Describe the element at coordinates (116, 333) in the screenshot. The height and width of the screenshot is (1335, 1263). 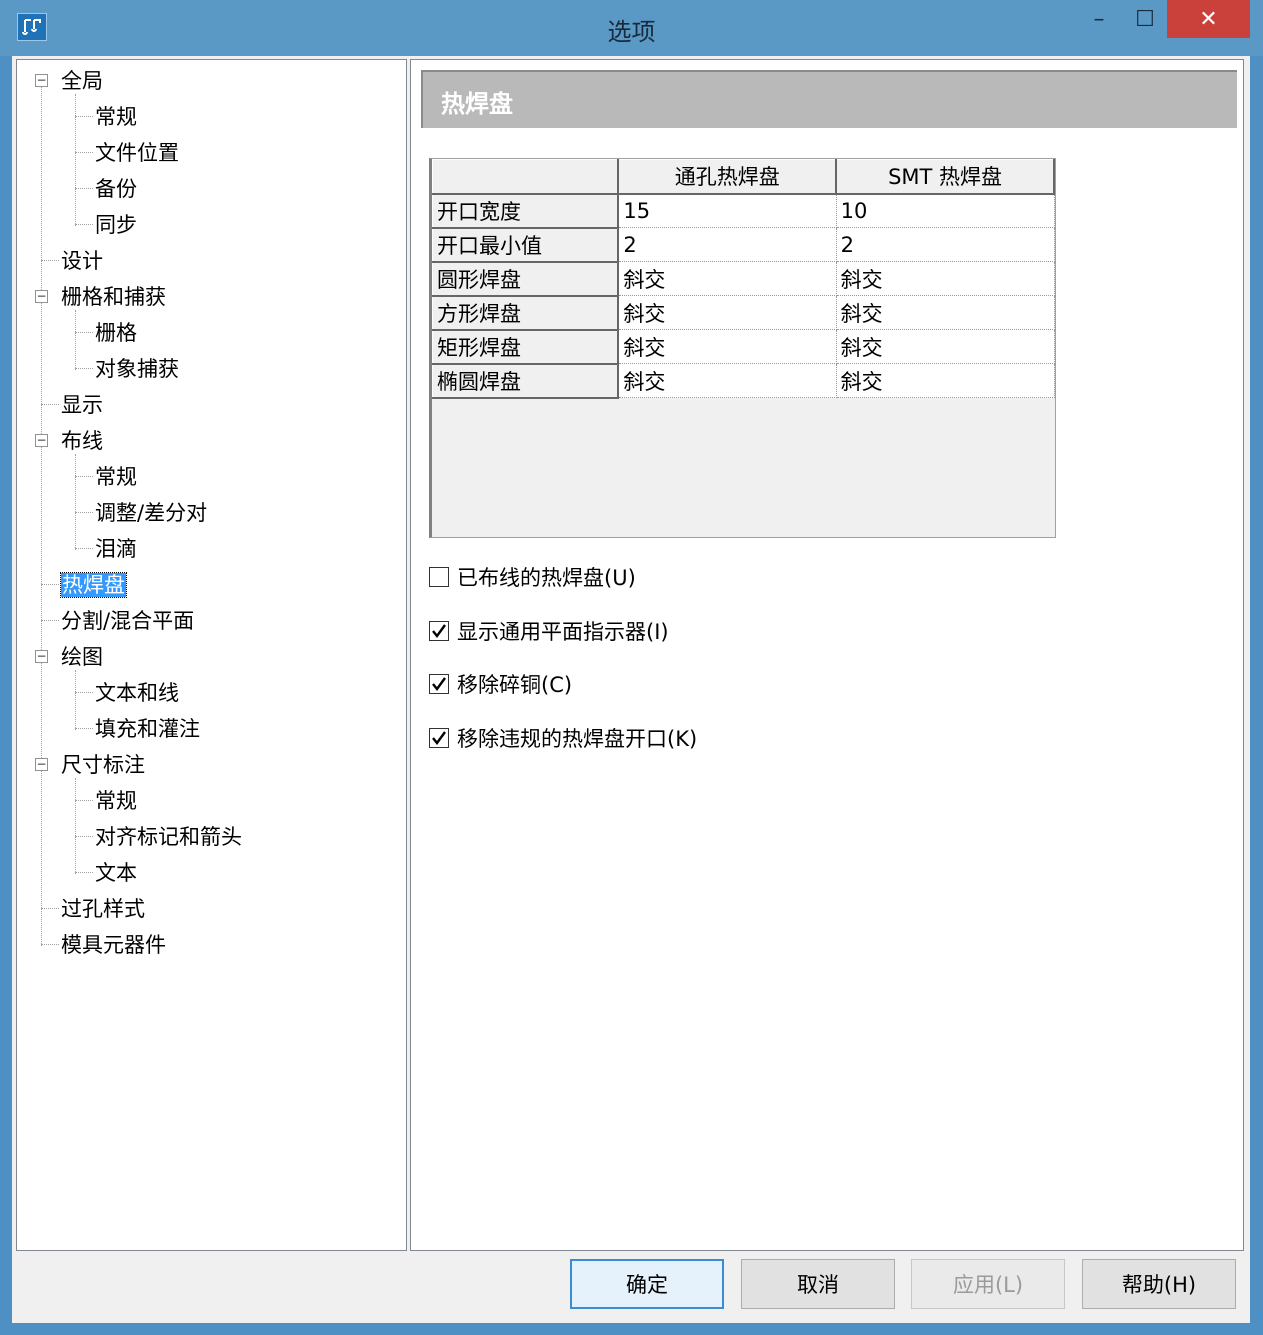
I see `tree-item-grid: 栅格` at that location.